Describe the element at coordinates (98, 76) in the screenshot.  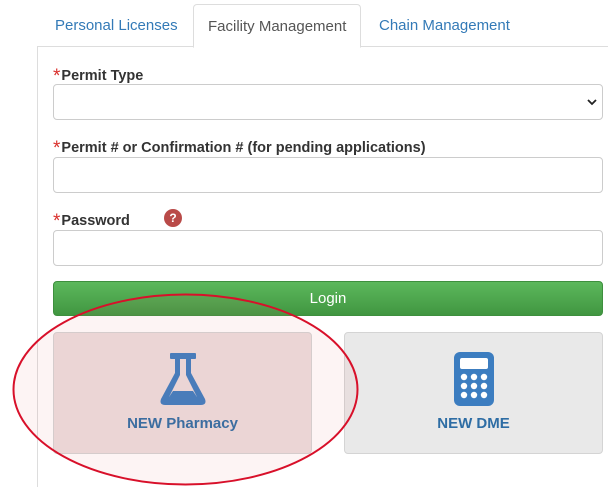
I see `permit-type-label: *Permit Type` at that location.